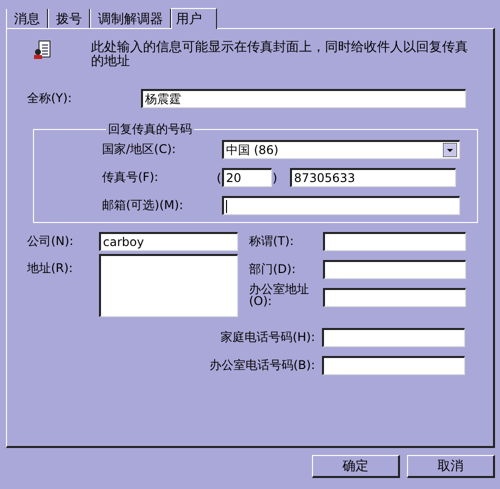  I want to click on group-title: 回复传真的号码, so click(150, 129).